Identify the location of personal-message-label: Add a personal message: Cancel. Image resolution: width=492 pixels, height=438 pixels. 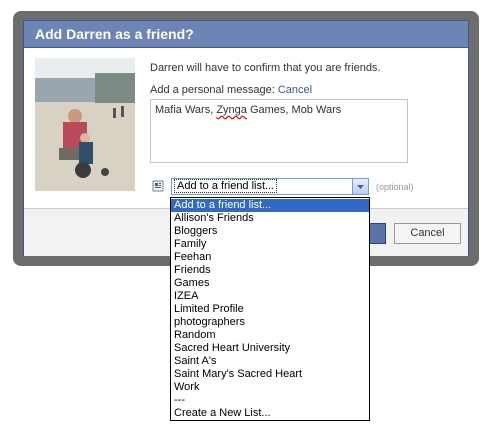
(231, 90).